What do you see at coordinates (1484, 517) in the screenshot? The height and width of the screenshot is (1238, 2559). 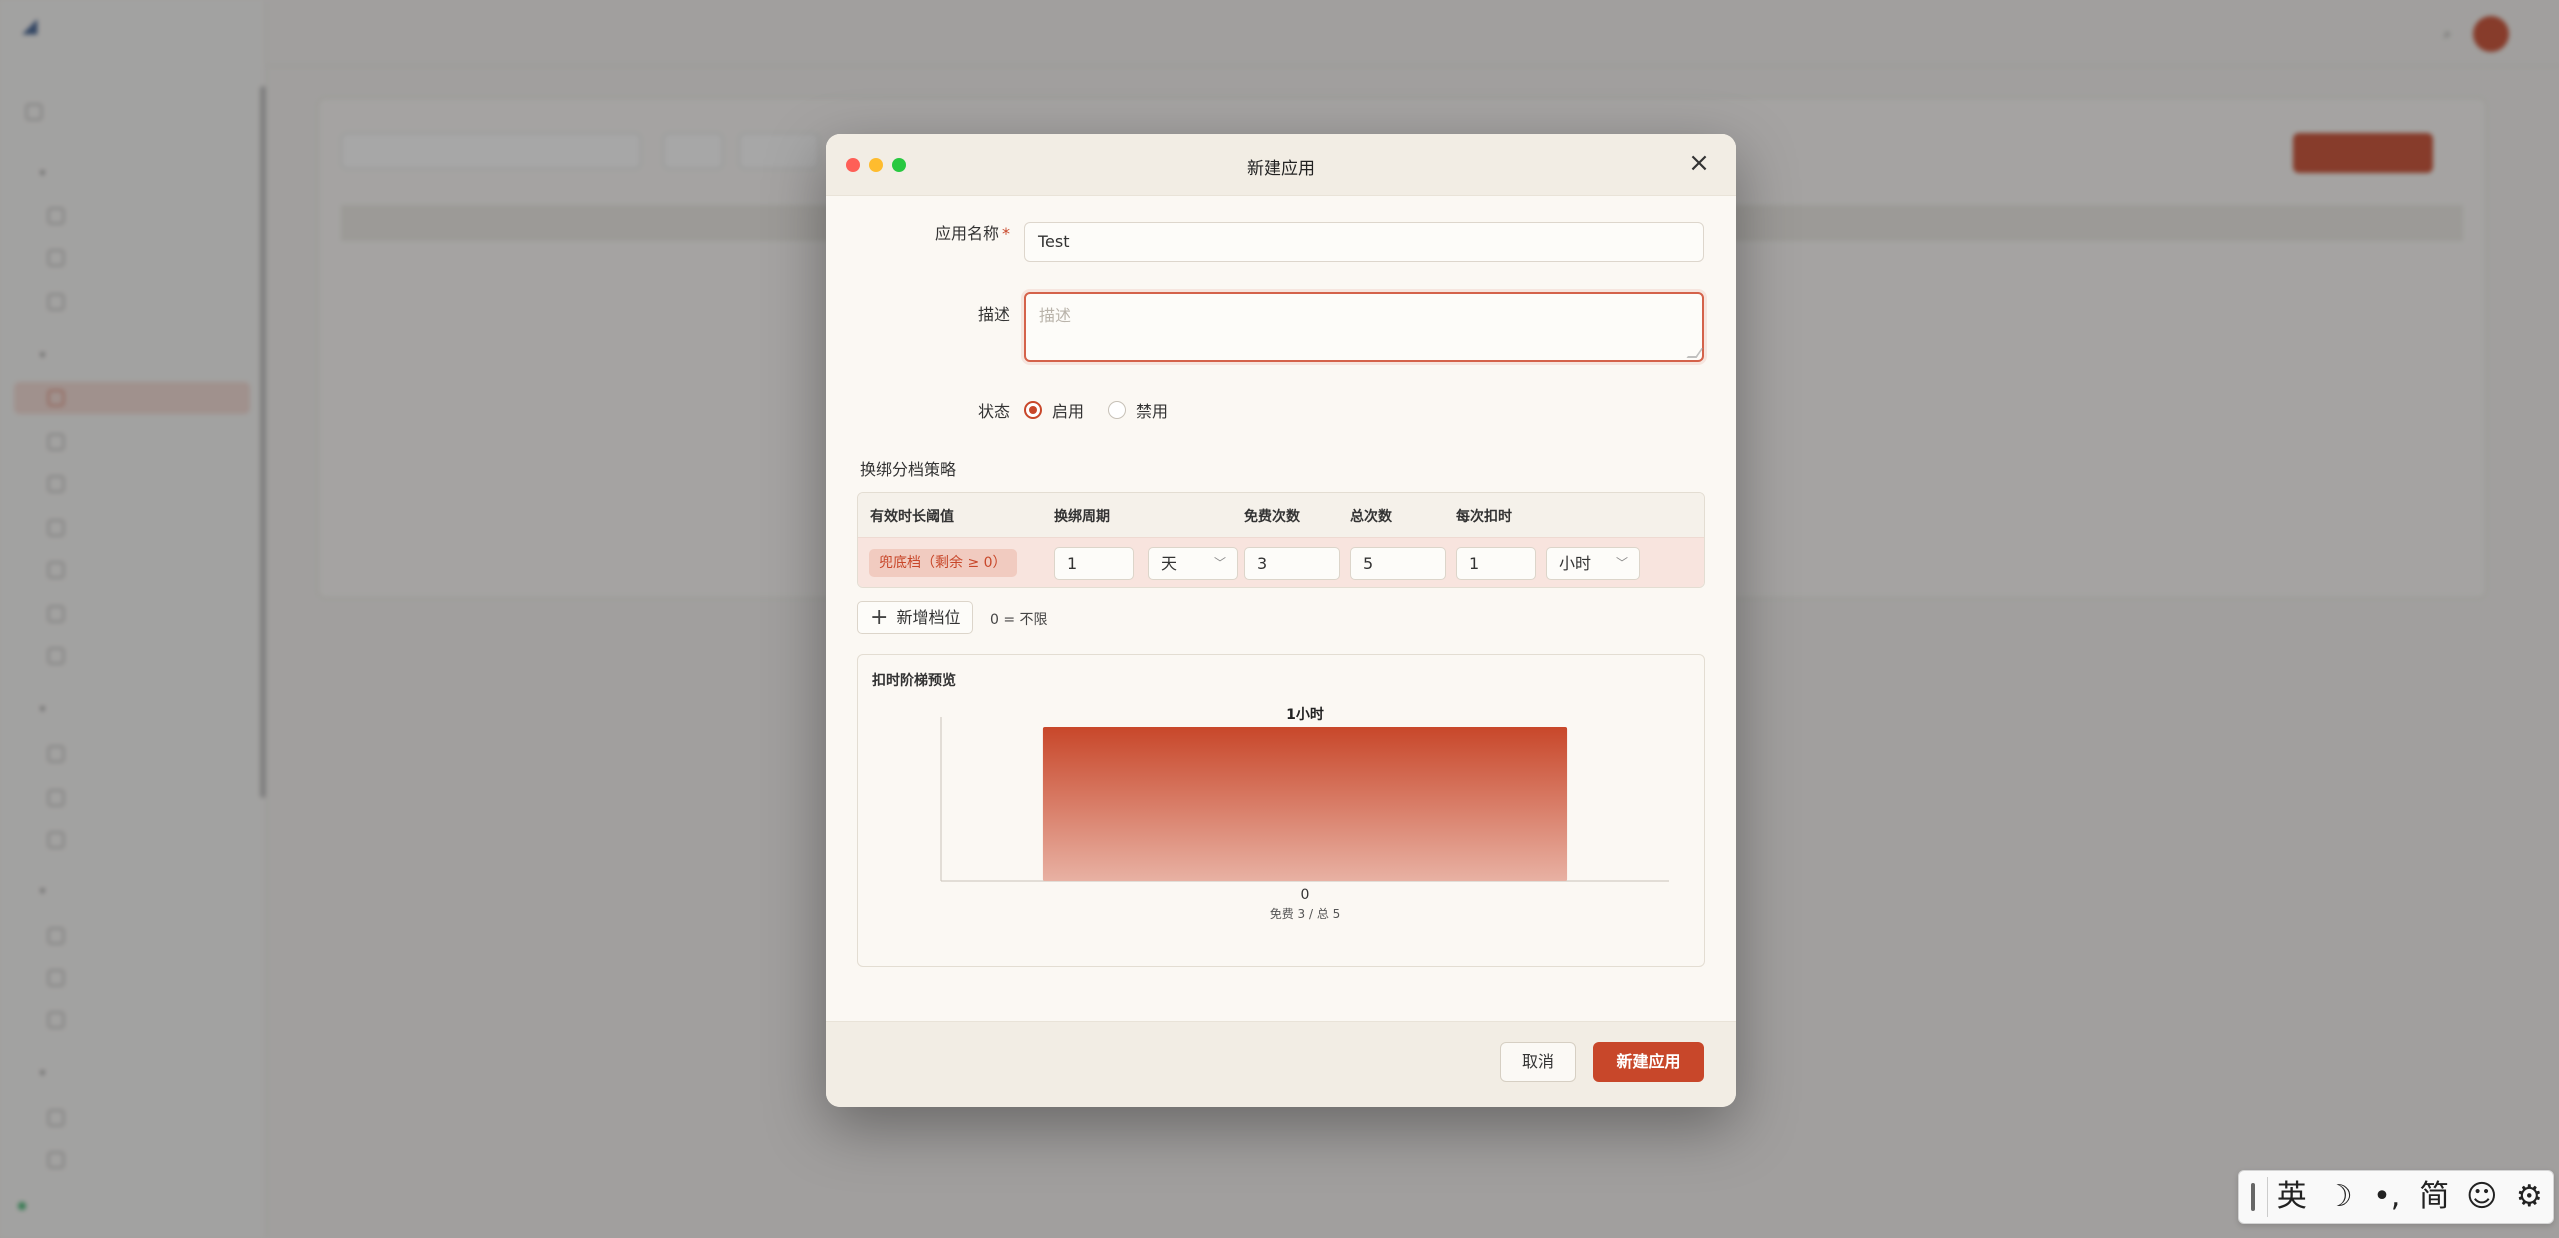 I see `column-header: 每次扣时` at bounding box center [1484, 517].